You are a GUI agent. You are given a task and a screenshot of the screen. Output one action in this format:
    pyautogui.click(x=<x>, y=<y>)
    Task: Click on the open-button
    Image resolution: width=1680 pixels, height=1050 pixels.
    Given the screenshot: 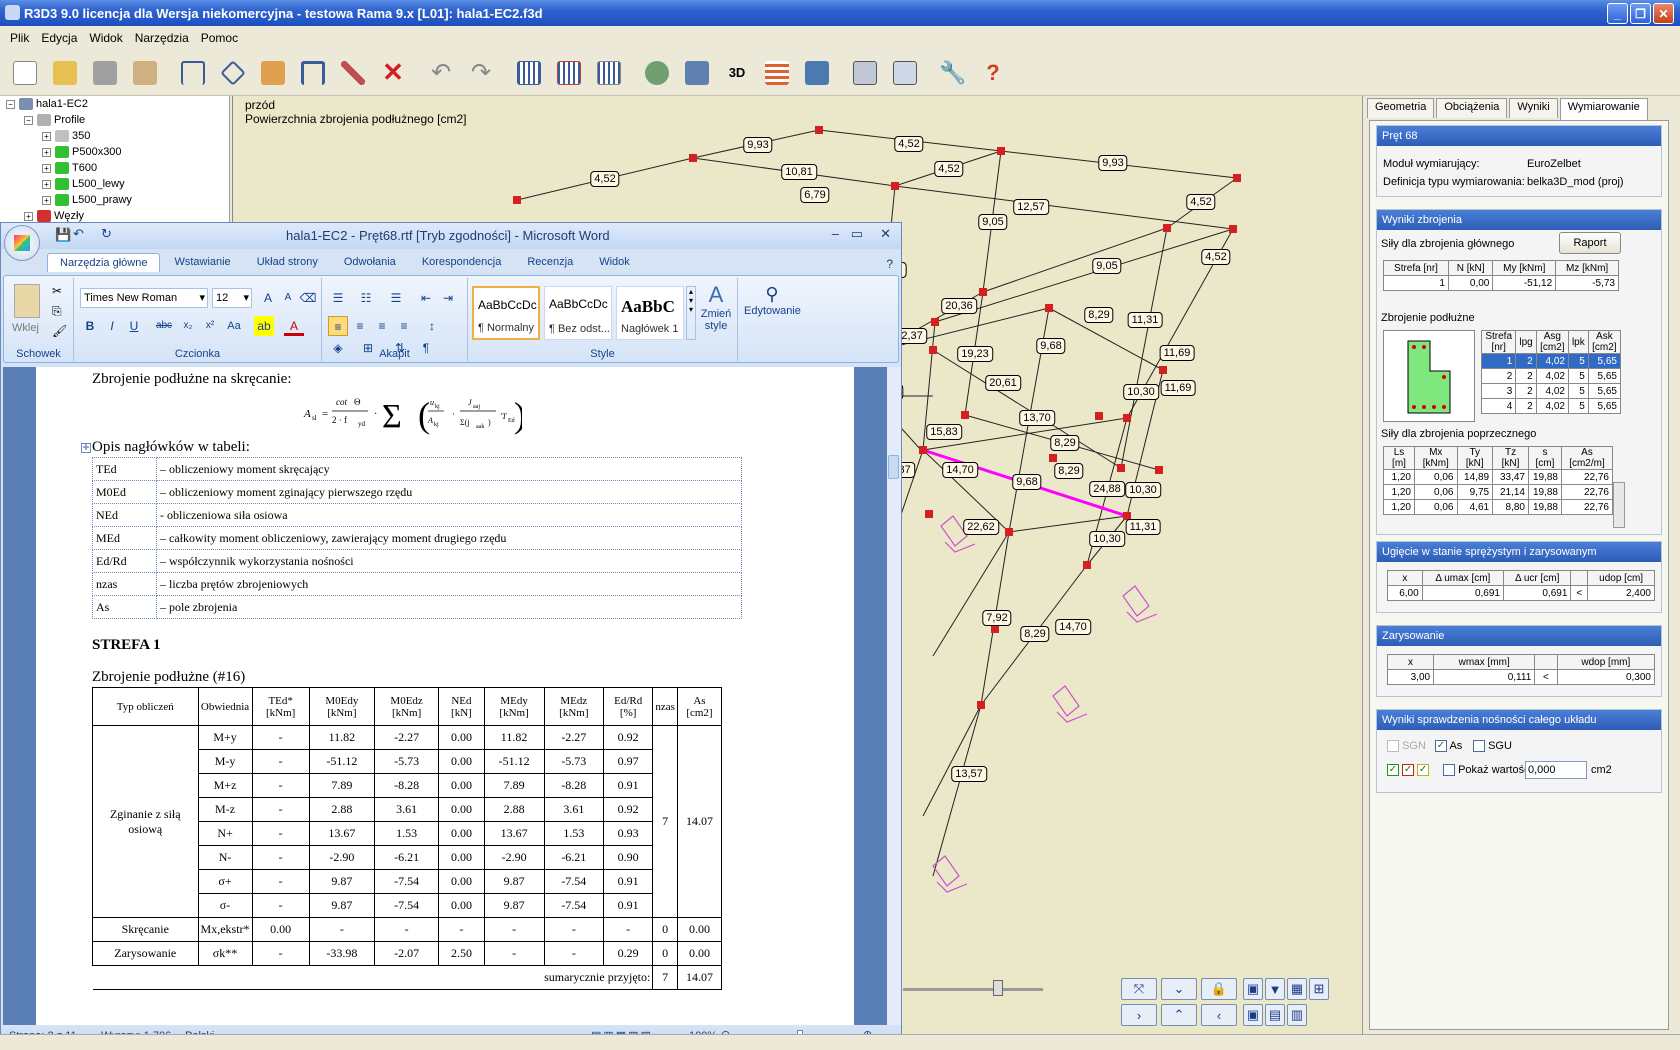 What is the action you would take?
    pyautogui.click(x=65, y=73)
    